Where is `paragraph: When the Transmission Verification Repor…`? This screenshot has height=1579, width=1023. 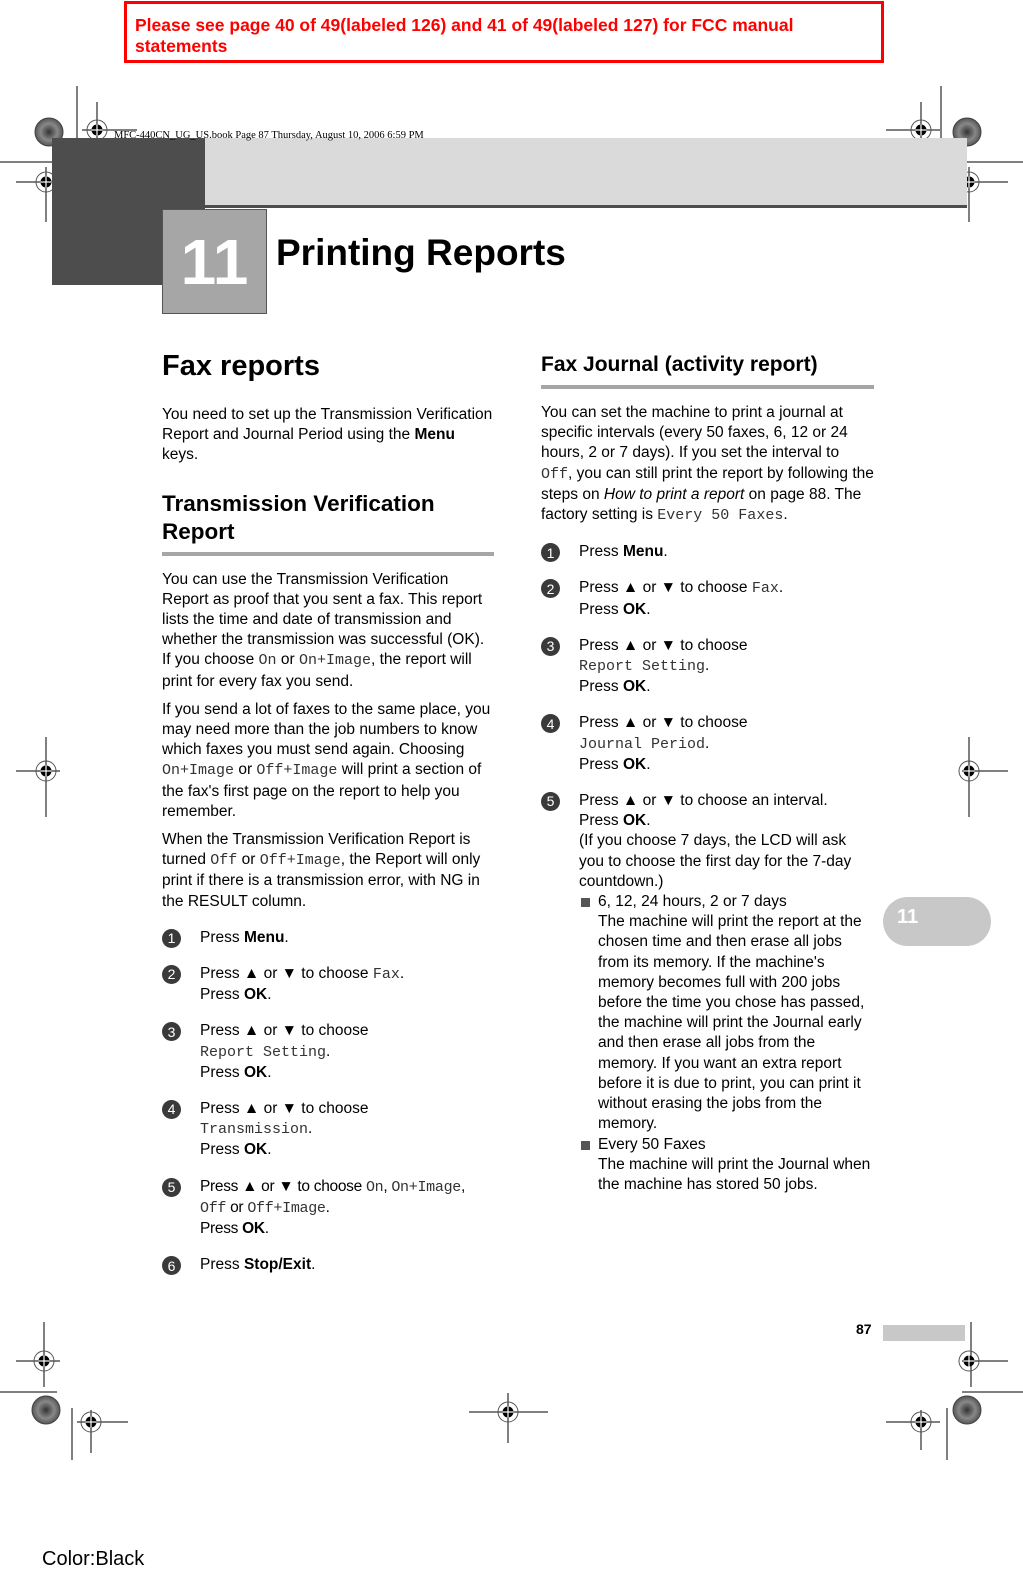 paragraph: When the Transmission Verification Repor… is located at coordinates (321, 870).